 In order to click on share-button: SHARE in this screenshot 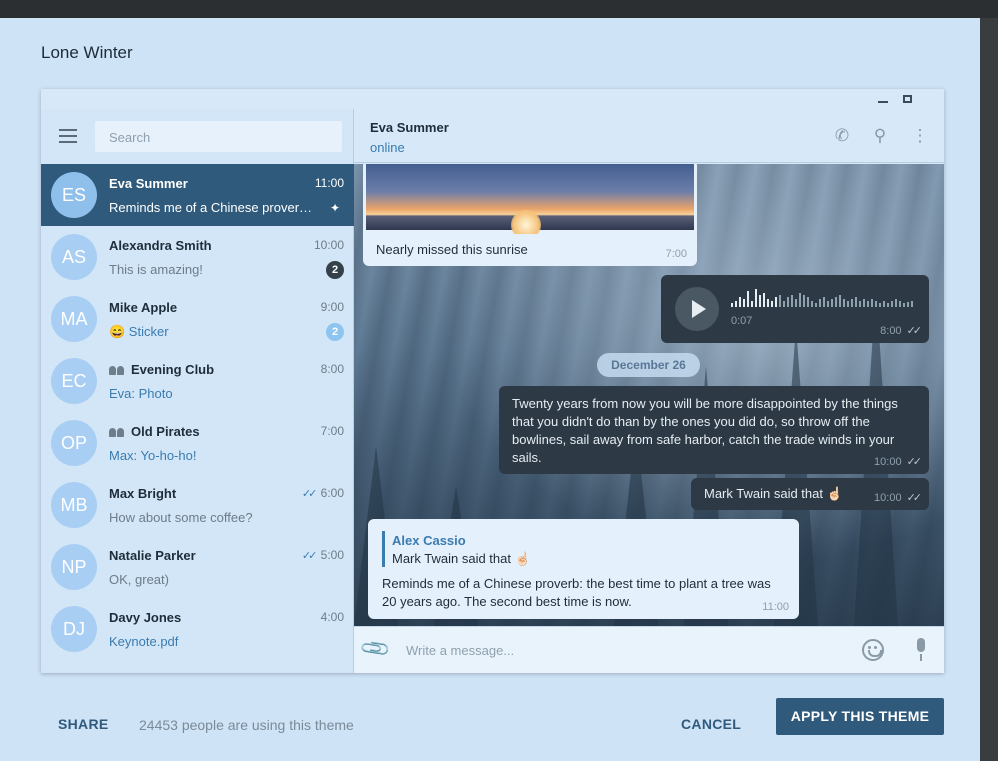, I will do `click(83, 724)`.